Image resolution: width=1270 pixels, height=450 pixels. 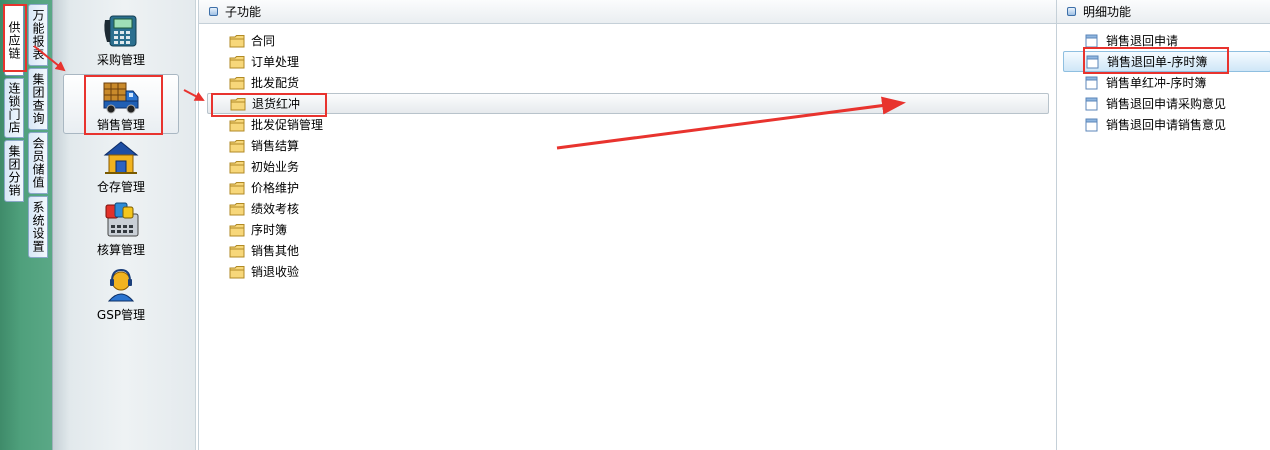 I want to click on module-label: 仓存管理, so click(x=120, y=187).